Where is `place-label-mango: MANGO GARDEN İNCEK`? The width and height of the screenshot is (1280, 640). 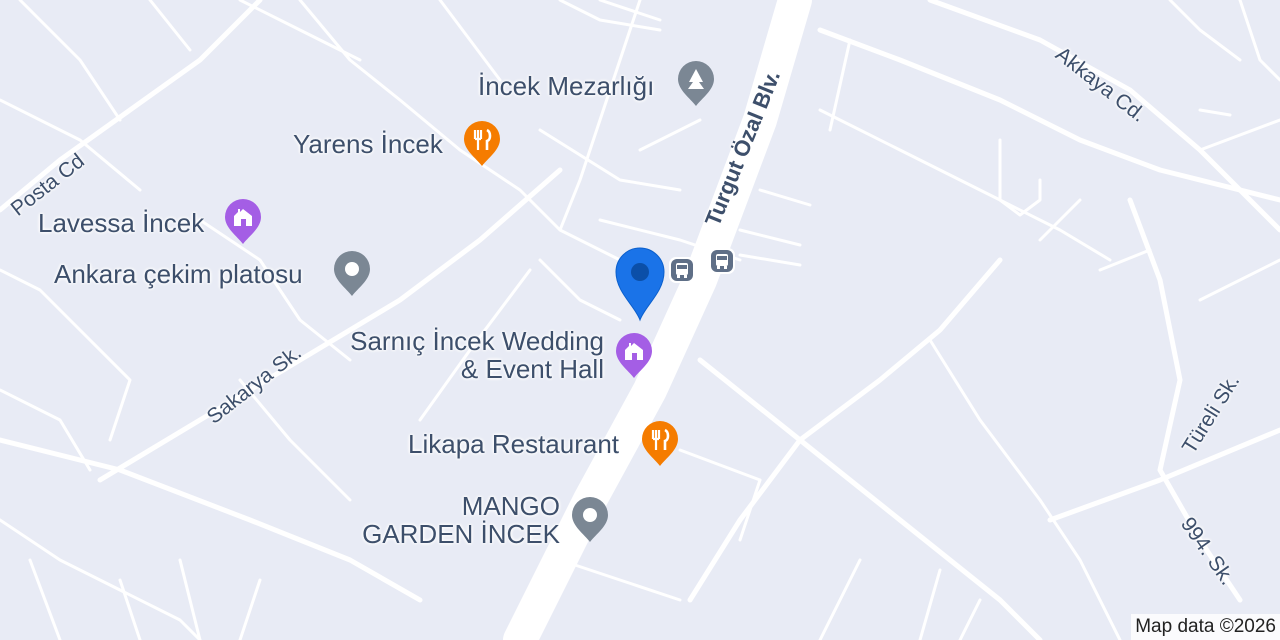 place-label-mango: MANGO GARDEN İNCEK is located at coordinates (450, 520).